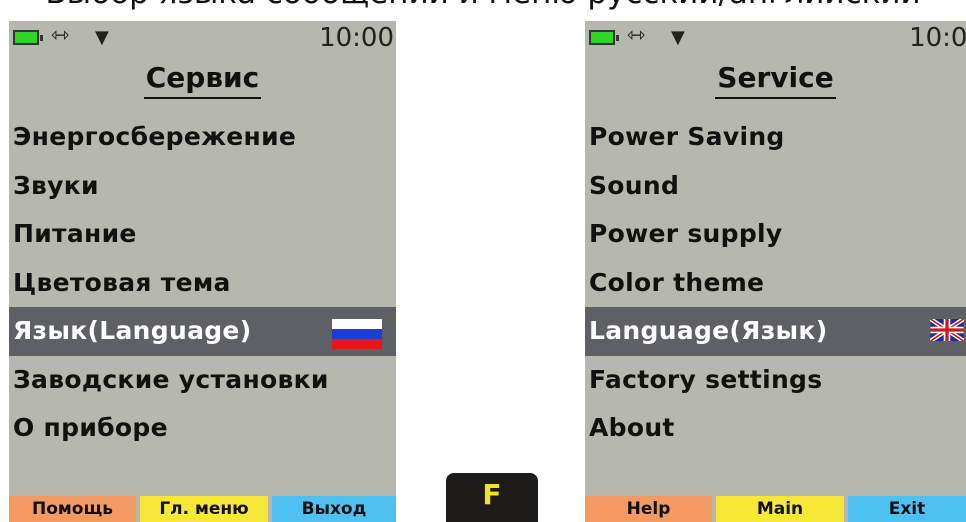  I want to click on menu-item-power-supply: Power supply, so click(775, 234).